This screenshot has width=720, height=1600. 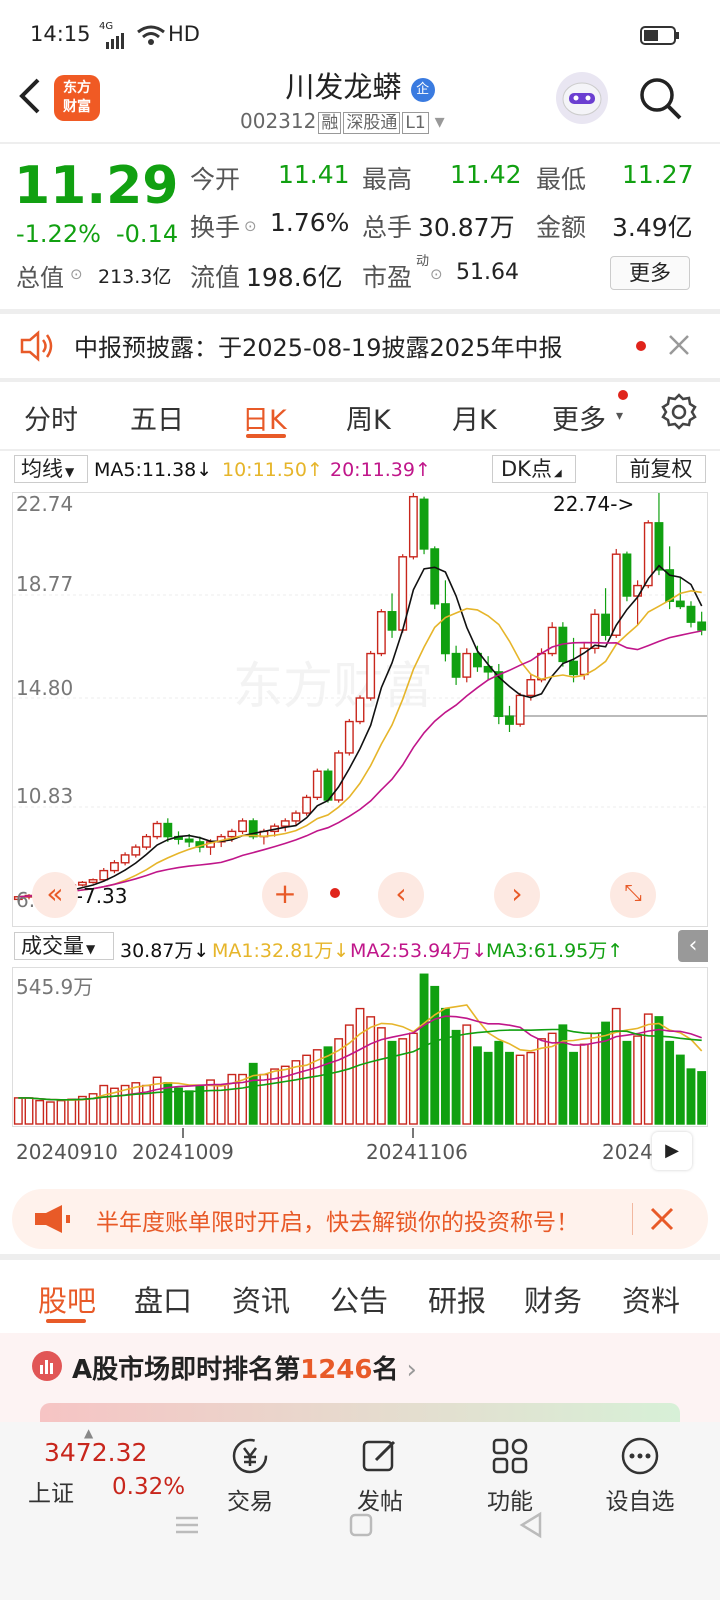 I want to click on dropdown-caret-icon: ▾, so click(x=439, y=121).